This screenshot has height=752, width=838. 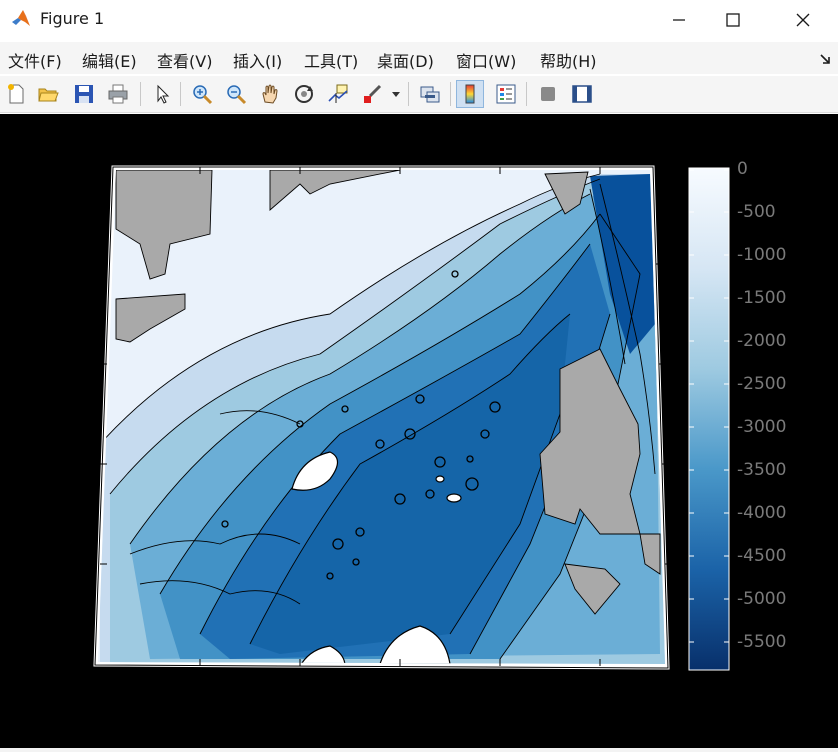 I want to click on brush-dropdown, so click(x=396, y=94).